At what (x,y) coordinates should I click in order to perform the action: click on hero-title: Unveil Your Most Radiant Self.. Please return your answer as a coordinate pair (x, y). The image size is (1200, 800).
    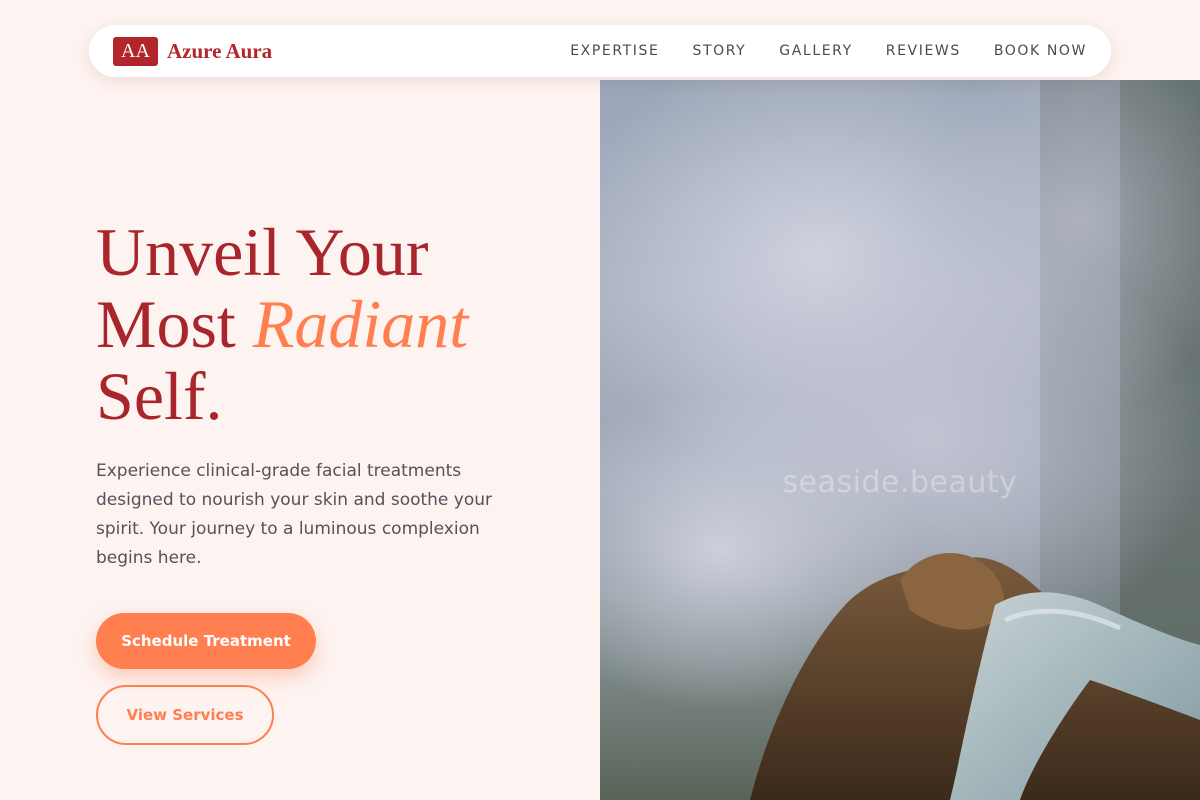
    Looking at the image, I should click on (282, 324).